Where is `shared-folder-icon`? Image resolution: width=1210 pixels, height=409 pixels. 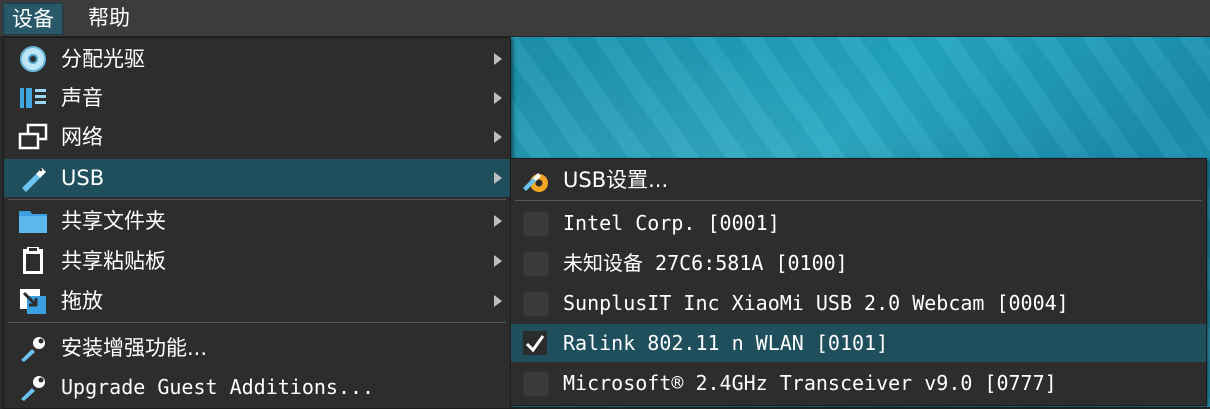
shared-folder-icon is located at coordinates (33, 221).